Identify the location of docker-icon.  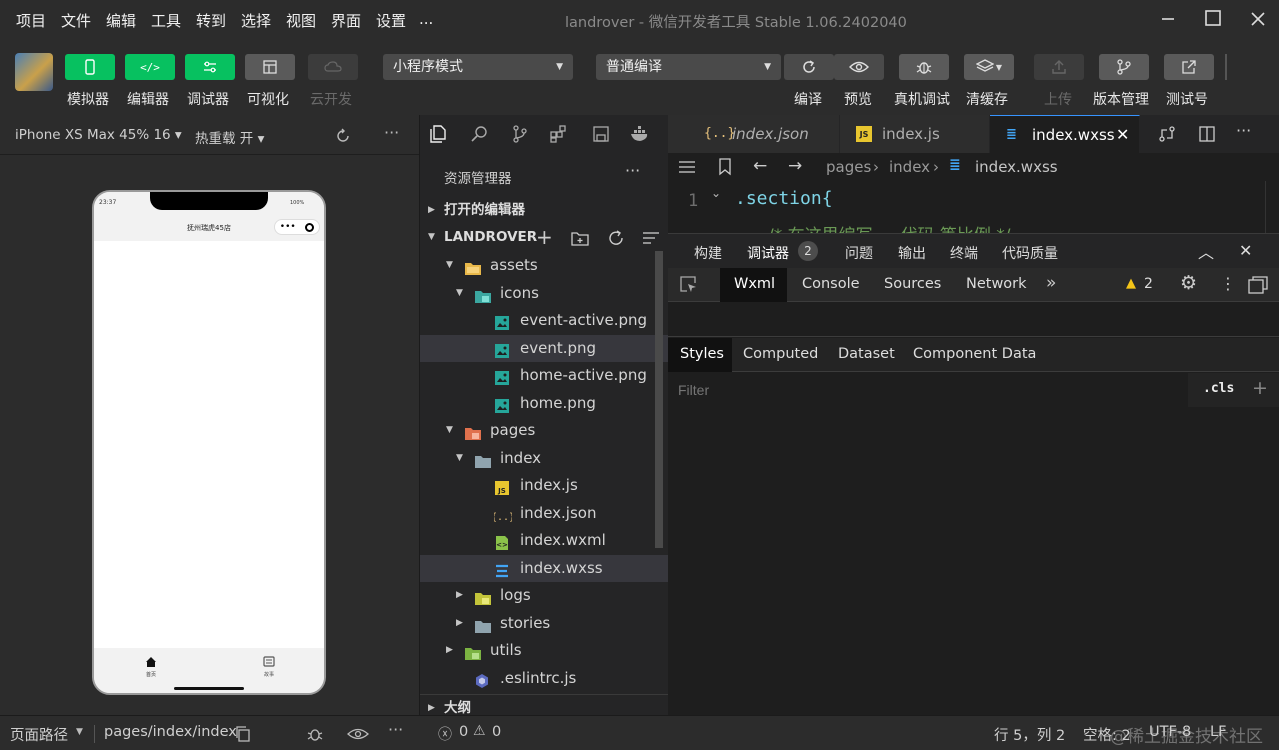
(640, 134).